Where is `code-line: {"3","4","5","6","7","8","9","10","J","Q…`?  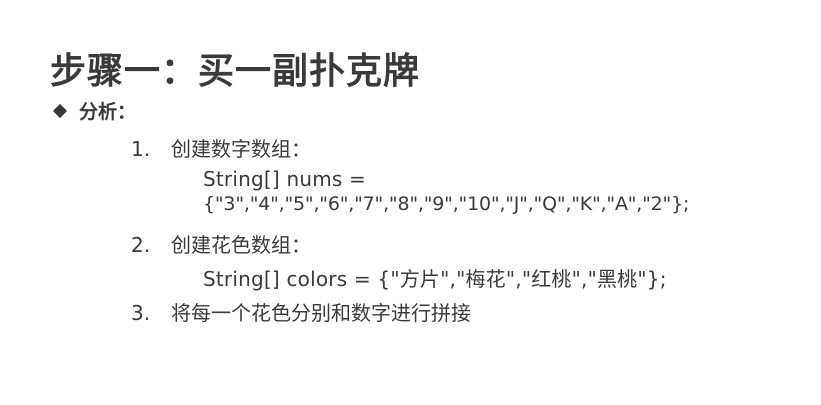 code-line: {"3","4","5","6","7","8","9","10","J","Q… is located at coordinates (446, 204).